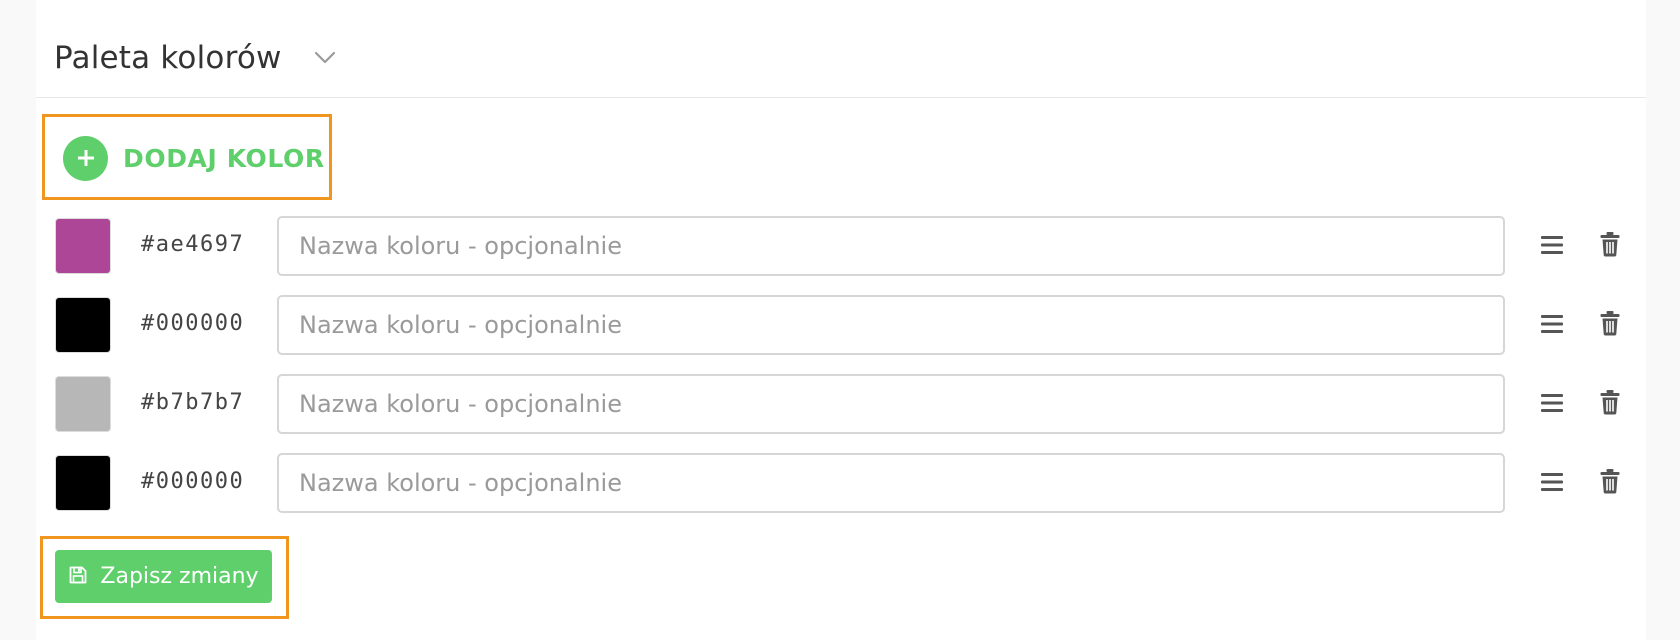 This screenshot has height=640, width=1680. What do you see at coordinates (168, 58) in the screenshot?
I see `page-title: Paleta kolorów` at bounding box center [168, 58].